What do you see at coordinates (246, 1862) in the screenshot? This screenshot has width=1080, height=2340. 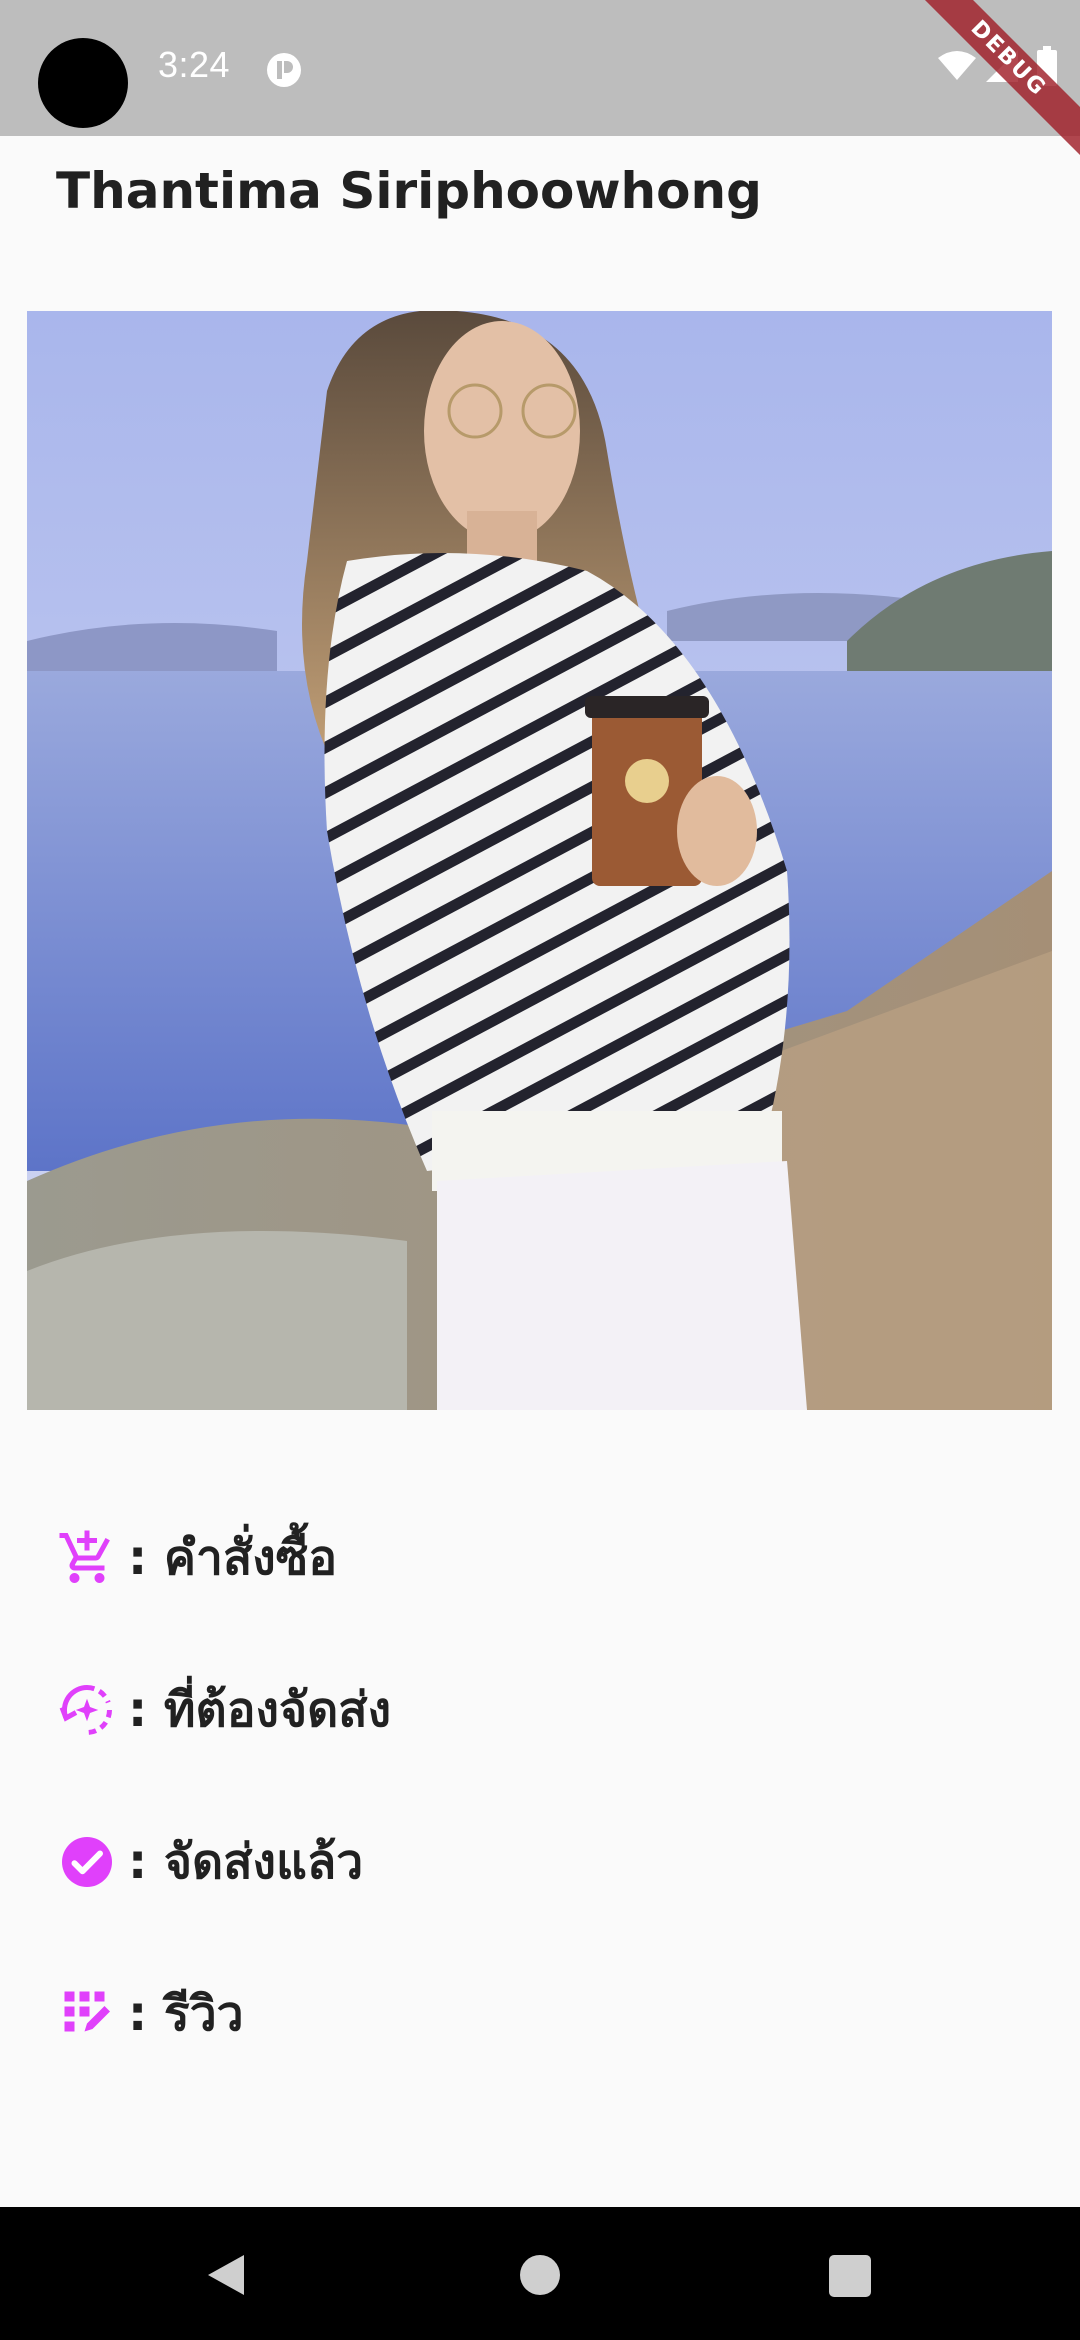 I see `menu-item-label: : จัดส่งแล้ว` at bounding box center [246, 1862].